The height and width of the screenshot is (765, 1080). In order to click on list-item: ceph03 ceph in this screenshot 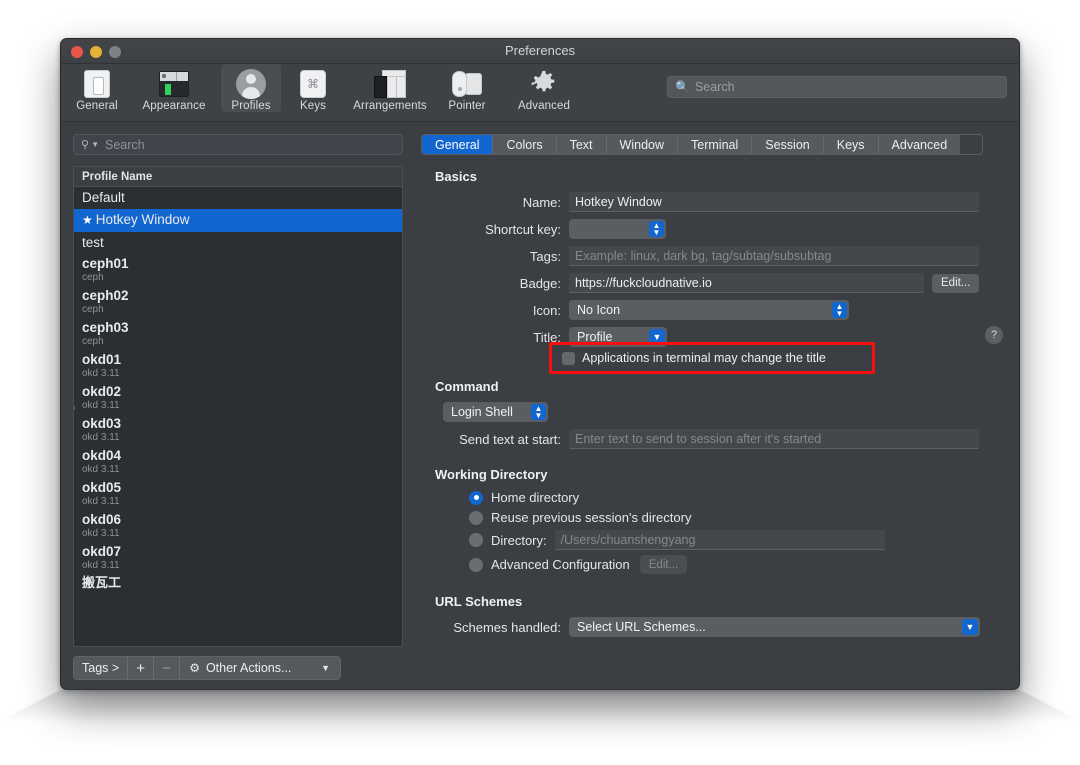, I will do `click(238, 334)`.